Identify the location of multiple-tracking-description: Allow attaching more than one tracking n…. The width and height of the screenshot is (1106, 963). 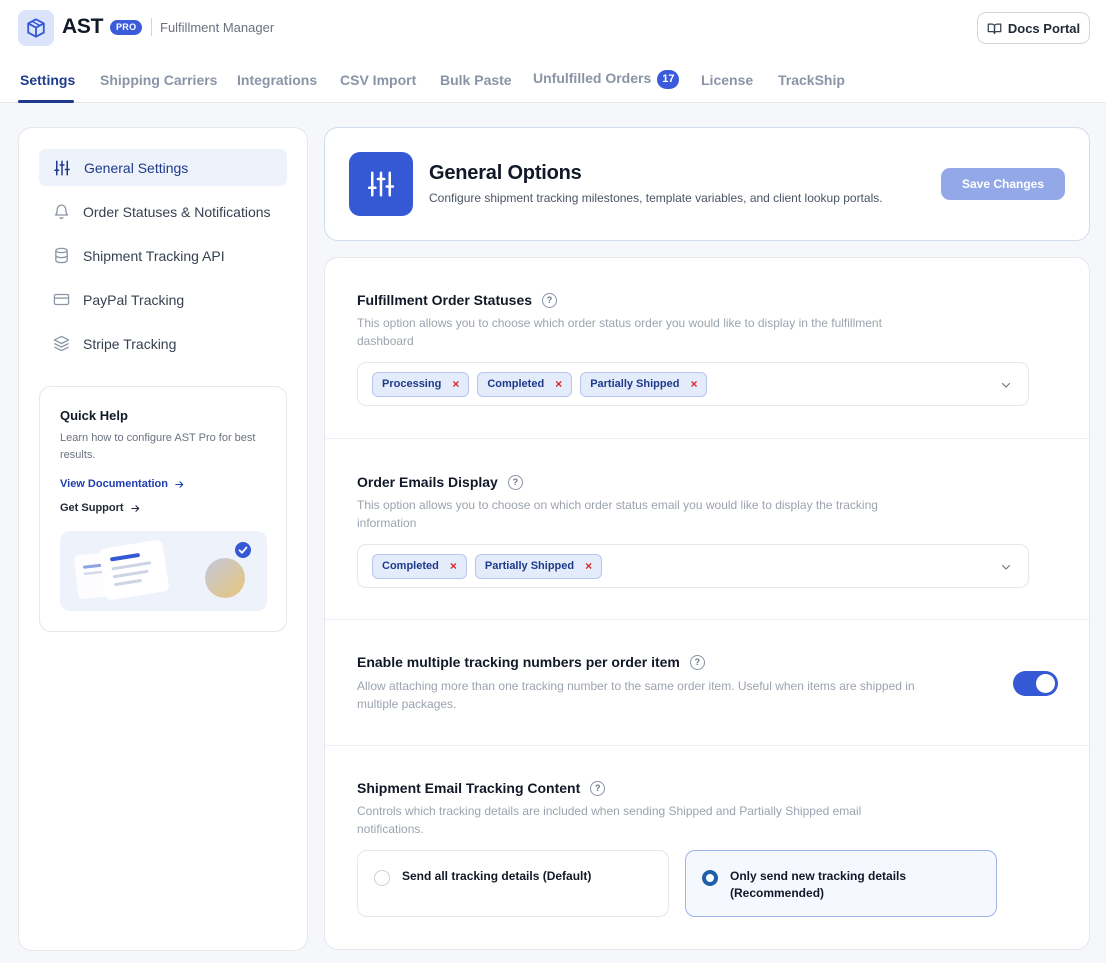
(636, 695).